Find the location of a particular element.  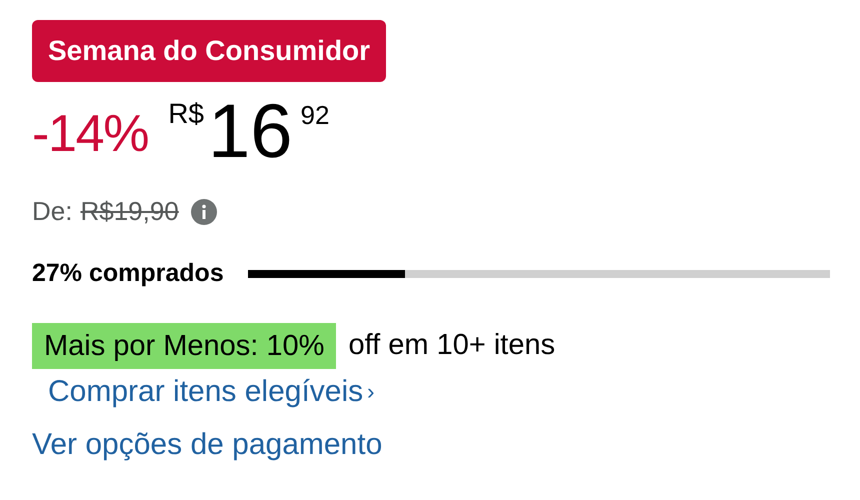

sale-badge: Semana do Consumidor is located at coordinates (209, 51).